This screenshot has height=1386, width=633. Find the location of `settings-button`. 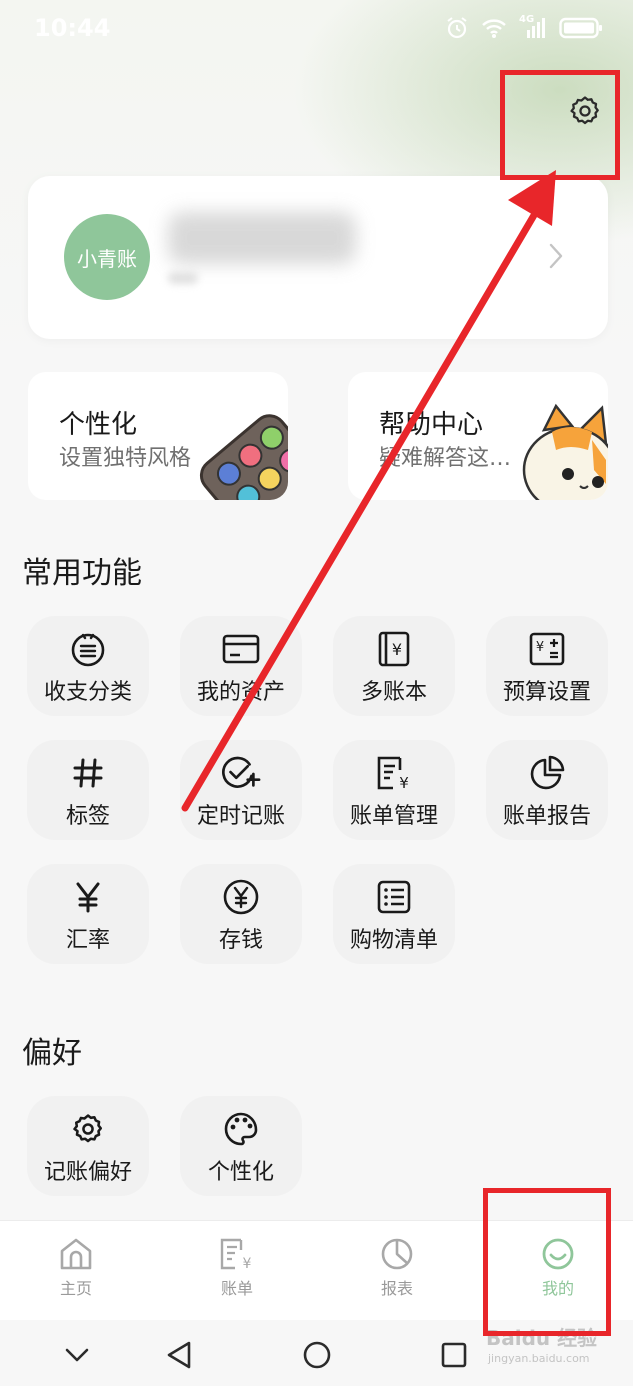

settings-button is located at coordinates (585, 111).